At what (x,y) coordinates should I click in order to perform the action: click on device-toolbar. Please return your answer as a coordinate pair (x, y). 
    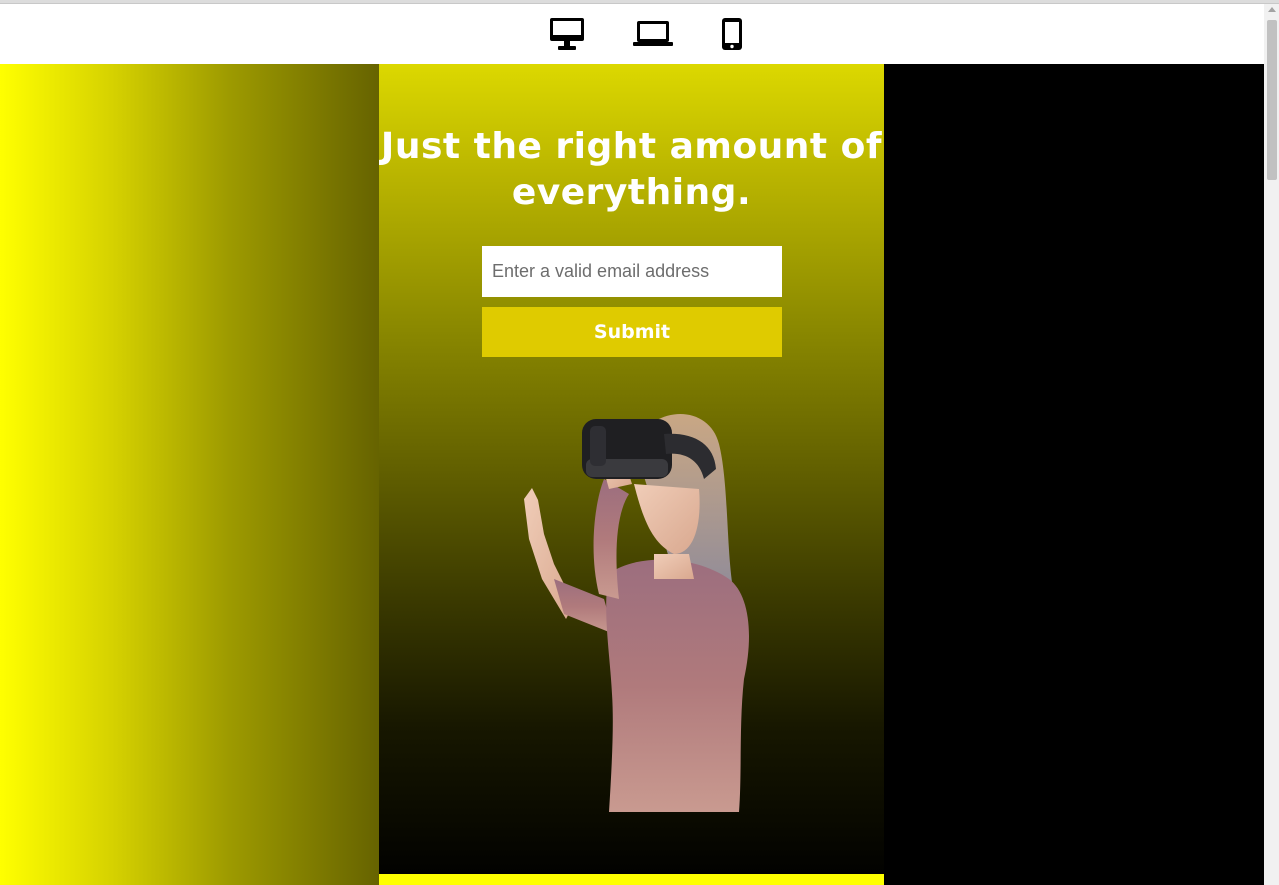
    Looking at the image, I should click on (632, 34).